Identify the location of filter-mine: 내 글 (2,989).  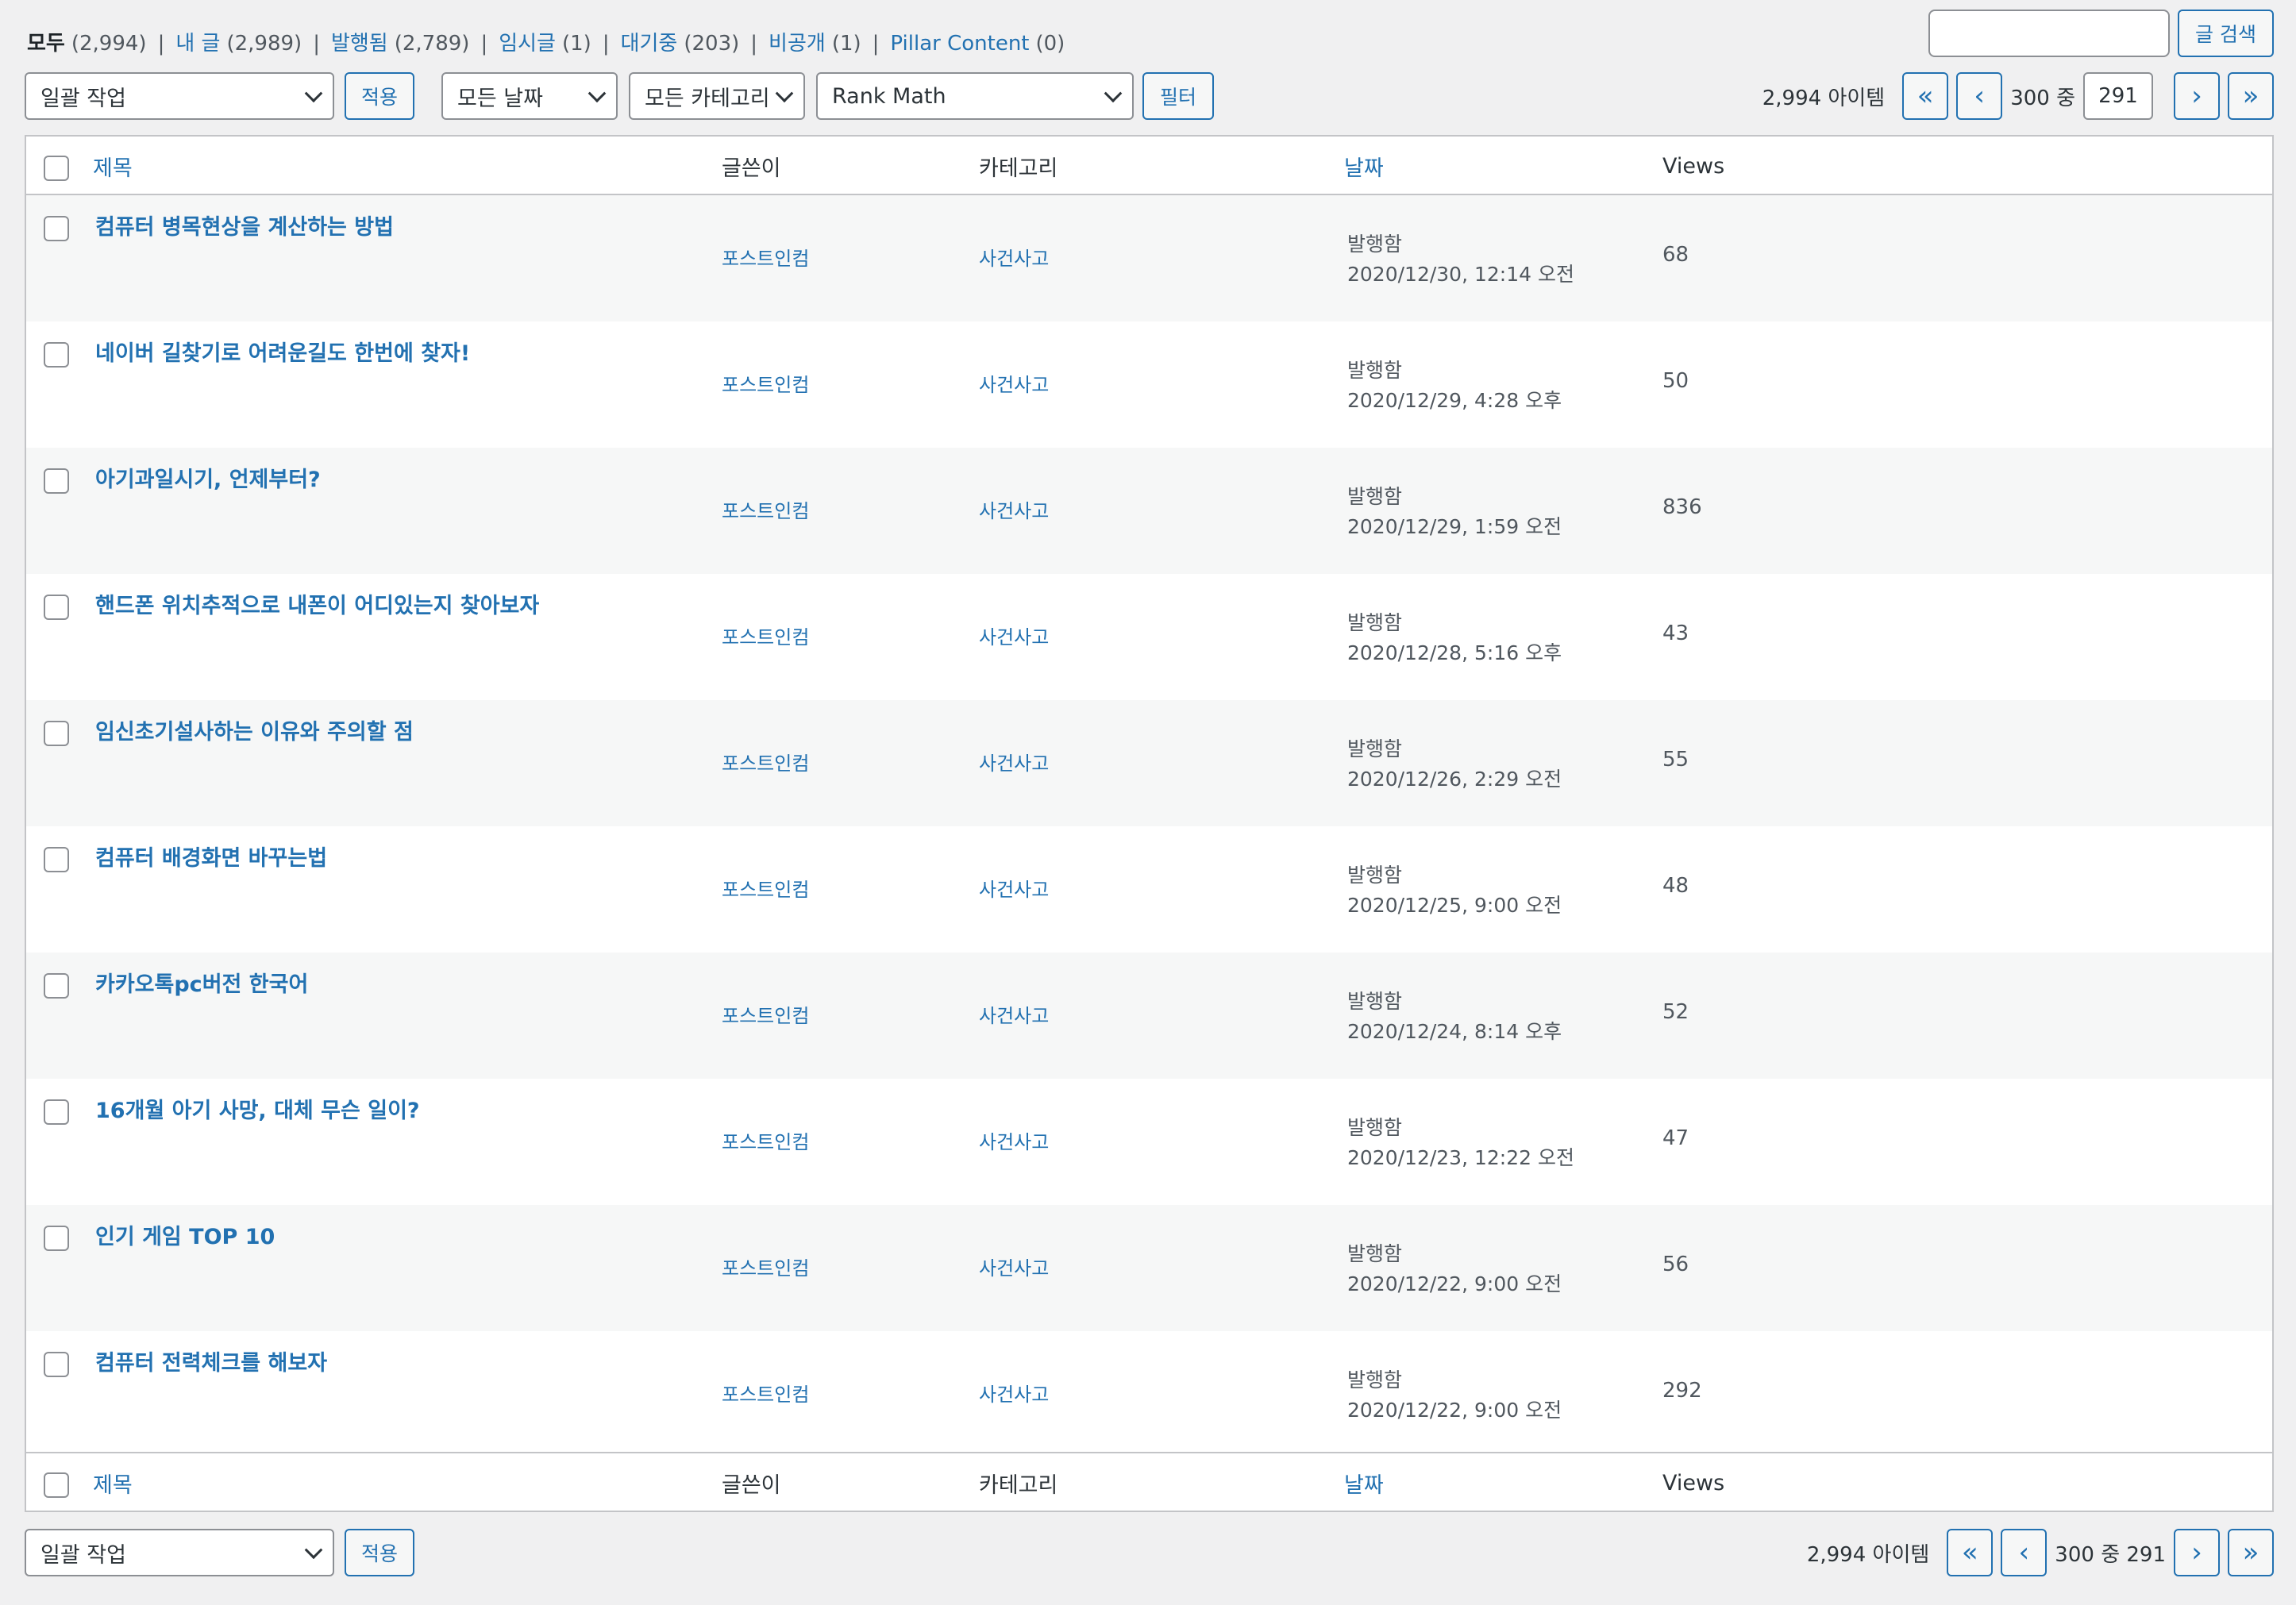
(238, 44).